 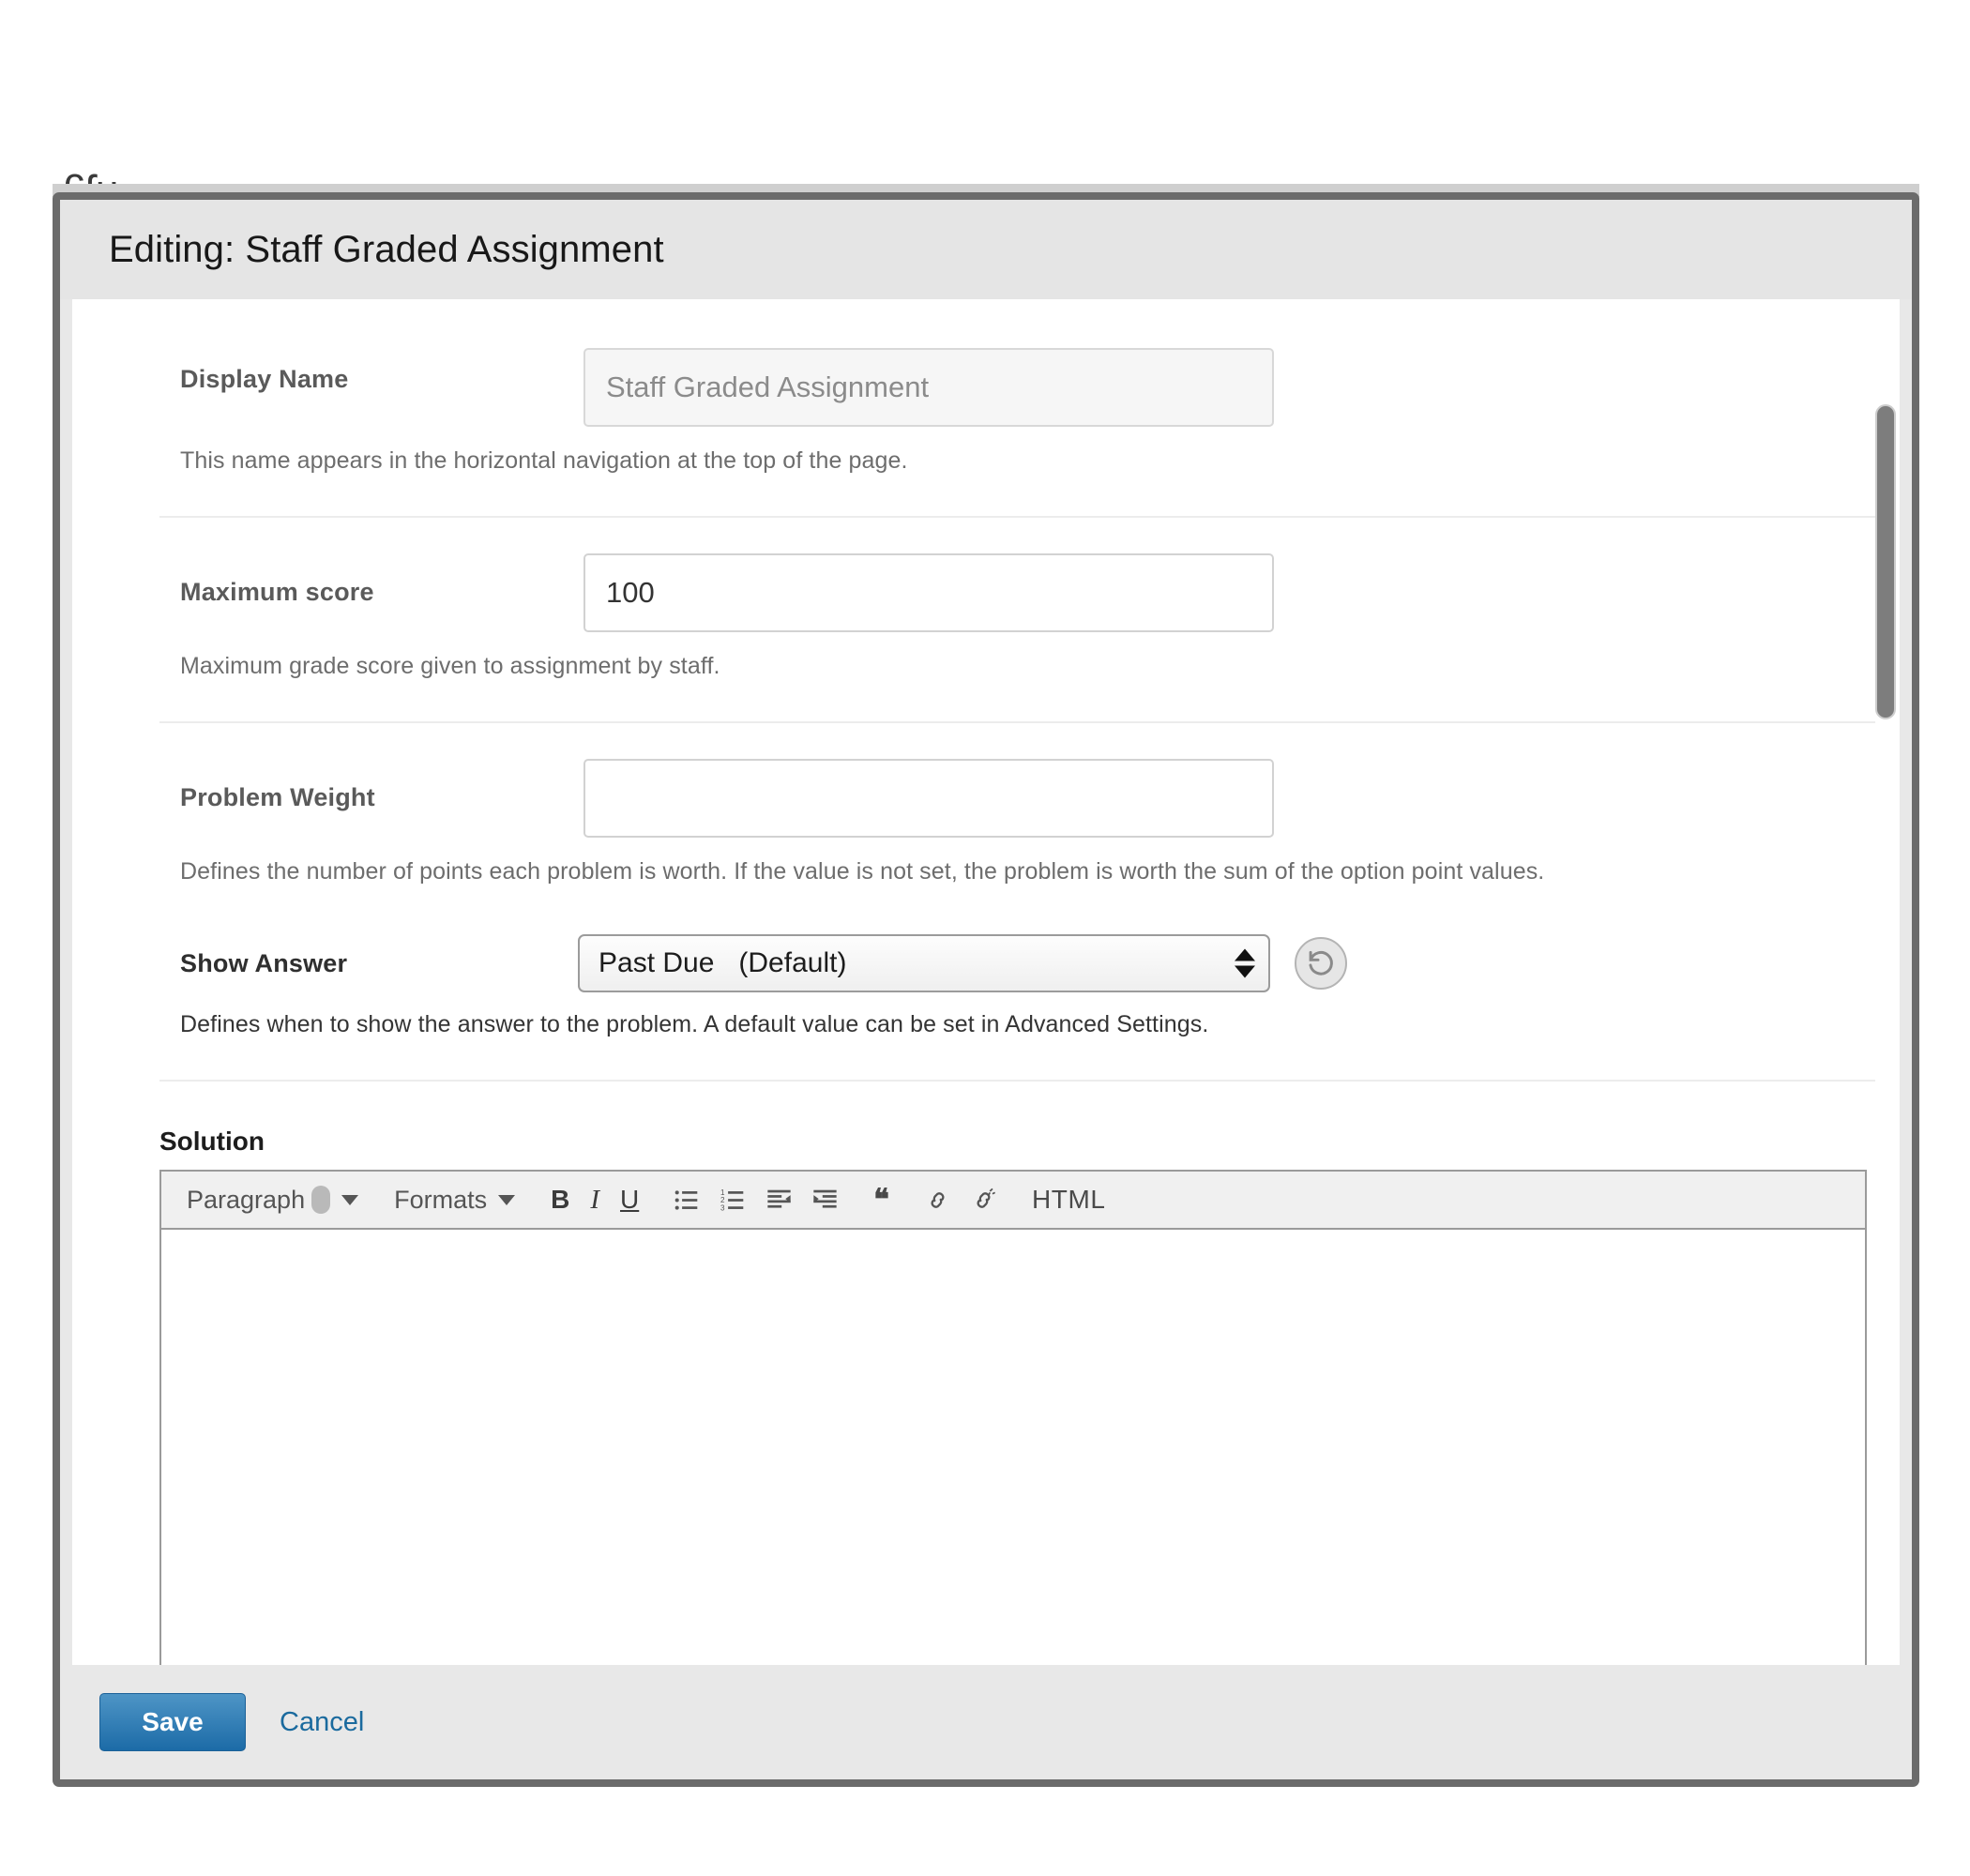 What do you see at coordinates (986, 1722) in the screenshot?
I see `modal-footer: Save Cancel` at bounding box center [986, 1722].